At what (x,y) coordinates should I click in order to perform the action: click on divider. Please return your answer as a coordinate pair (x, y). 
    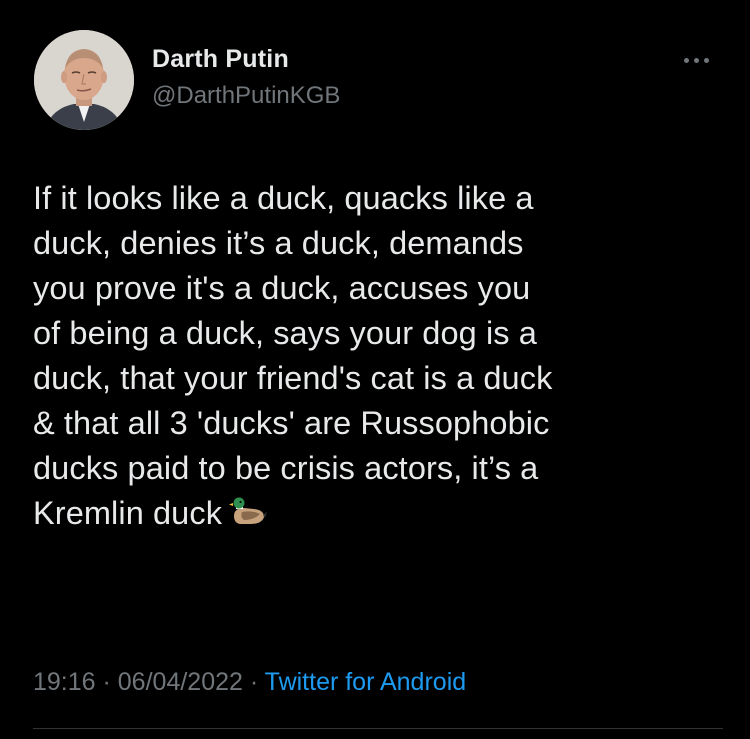
    Looking at the image, I should click on (378, 728).